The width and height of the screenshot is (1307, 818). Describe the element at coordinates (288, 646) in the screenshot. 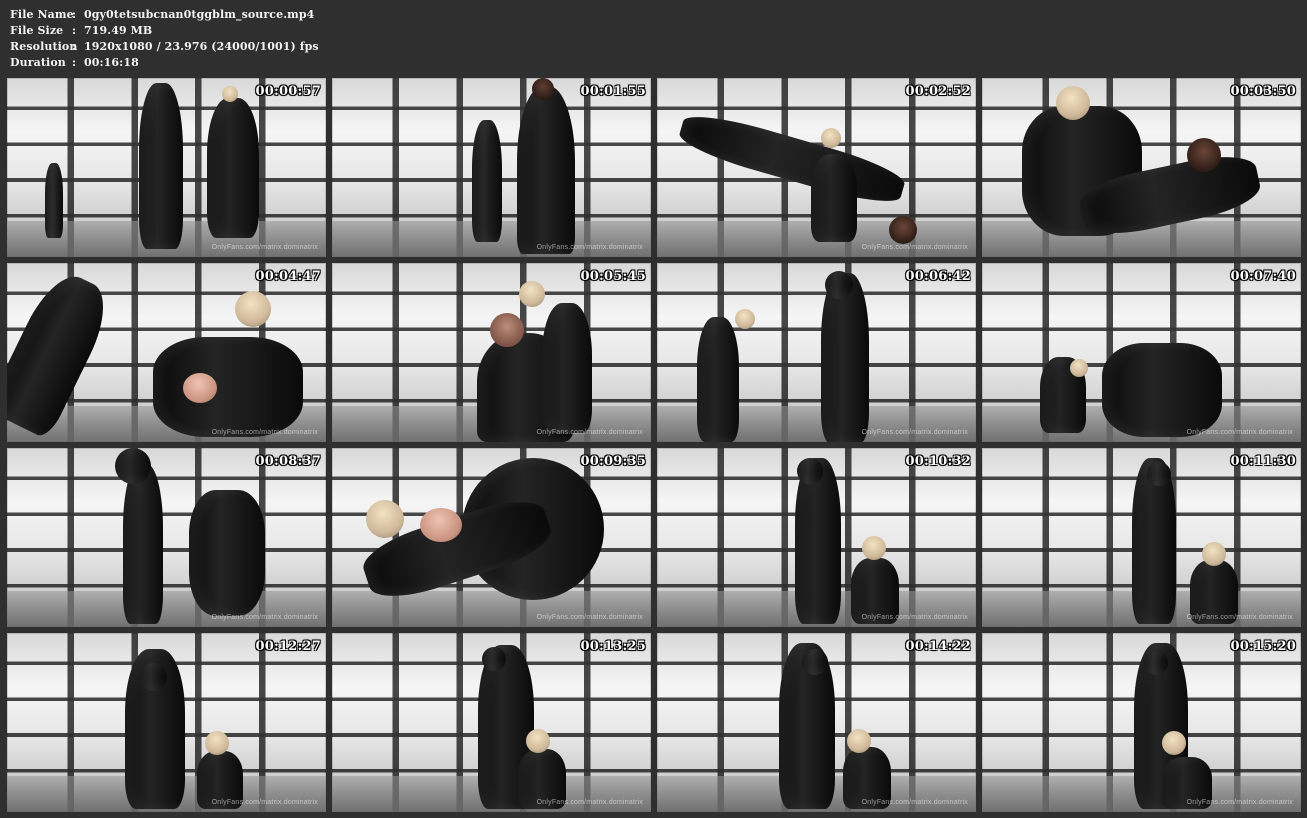

I see `timestamp-label: 00:12:27` at that location.